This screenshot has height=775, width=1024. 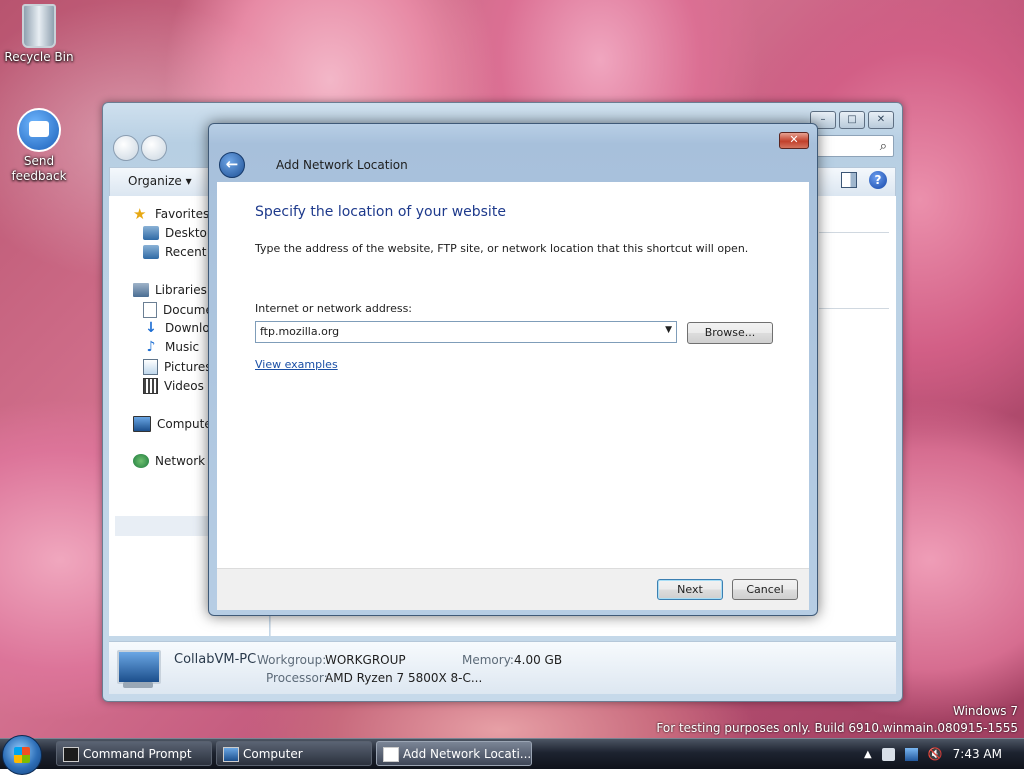 What do you see at coordinates (794, 140) in the screenshot?
I see `dialog-close-button: ✕` at bounding box center [794, 140].